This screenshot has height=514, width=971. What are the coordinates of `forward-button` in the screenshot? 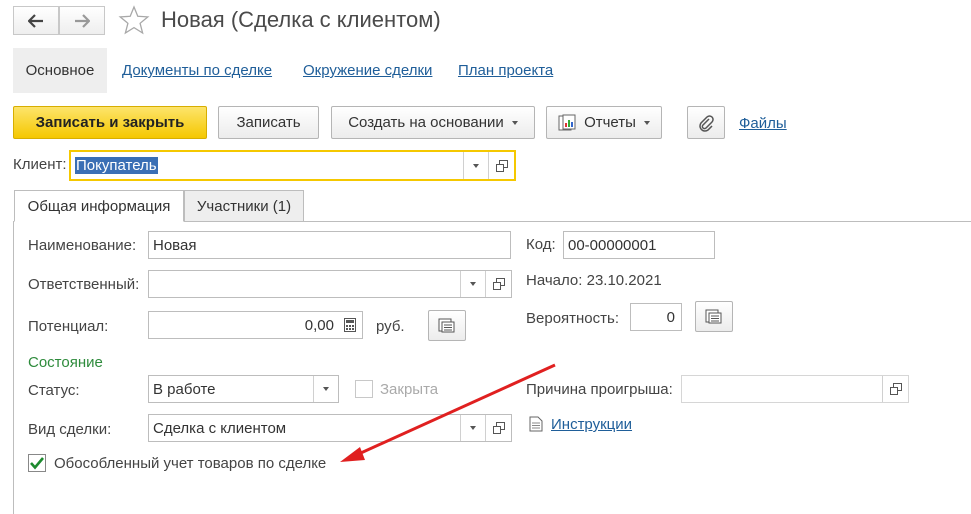 It's located at (82, 20).